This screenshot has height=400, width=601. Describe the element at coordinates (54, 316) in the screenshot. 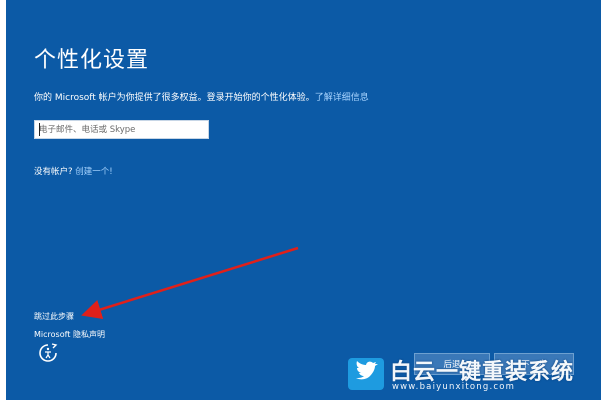

I see `skip-step-link: 跳过此步骤` at that location.